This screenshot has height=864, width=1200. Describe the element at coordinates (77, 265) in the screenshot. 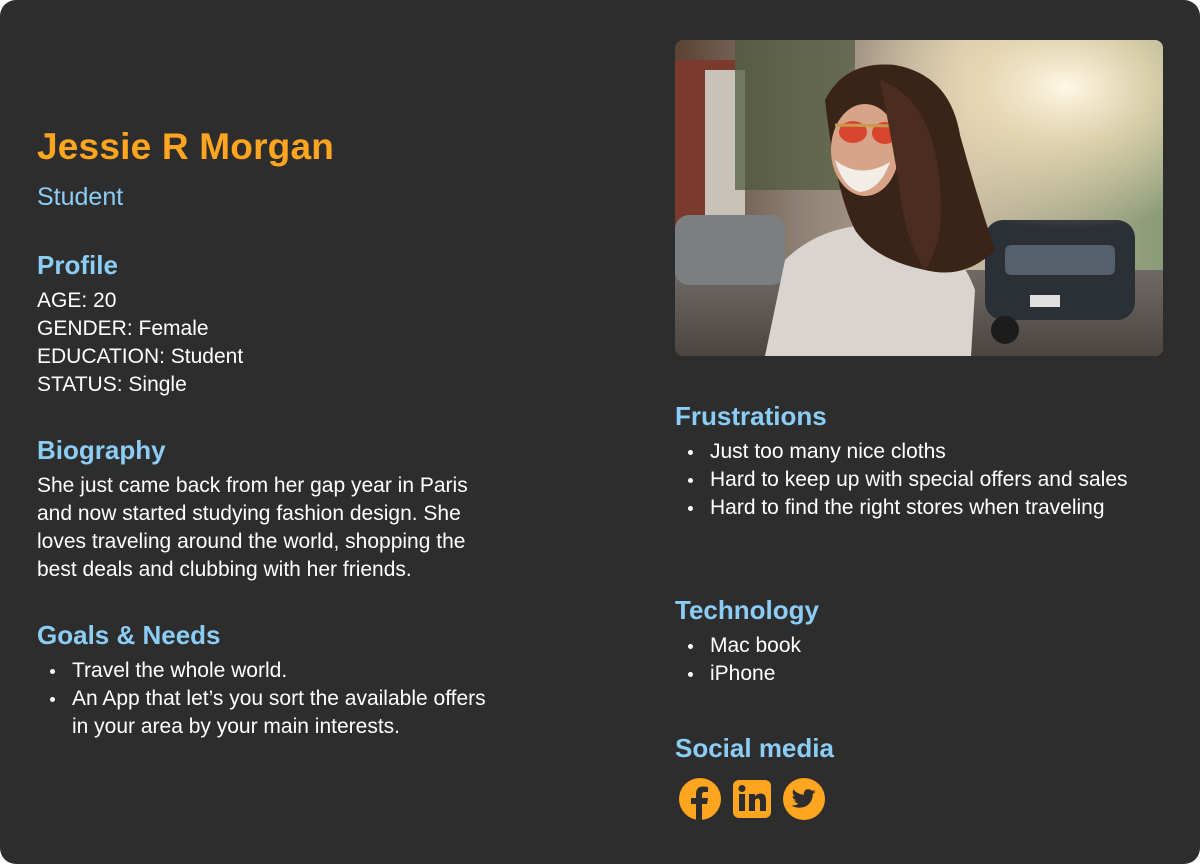

I see `profile-heading: Profile` at that location.